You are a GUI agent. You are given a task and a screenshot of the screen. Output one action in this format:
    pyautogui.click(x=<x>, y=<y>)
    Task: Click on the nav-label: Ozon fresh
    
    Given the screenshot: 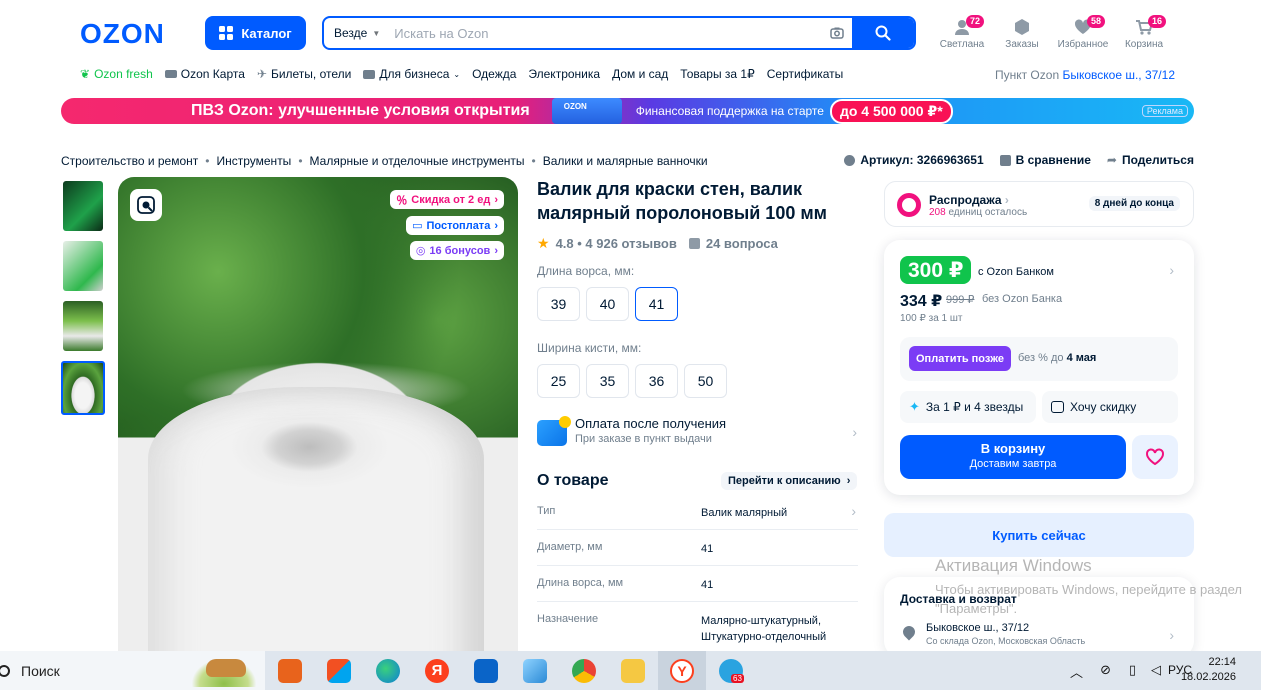 What is the action you would take?
    pyautogui.click(x=123, y=74)
    